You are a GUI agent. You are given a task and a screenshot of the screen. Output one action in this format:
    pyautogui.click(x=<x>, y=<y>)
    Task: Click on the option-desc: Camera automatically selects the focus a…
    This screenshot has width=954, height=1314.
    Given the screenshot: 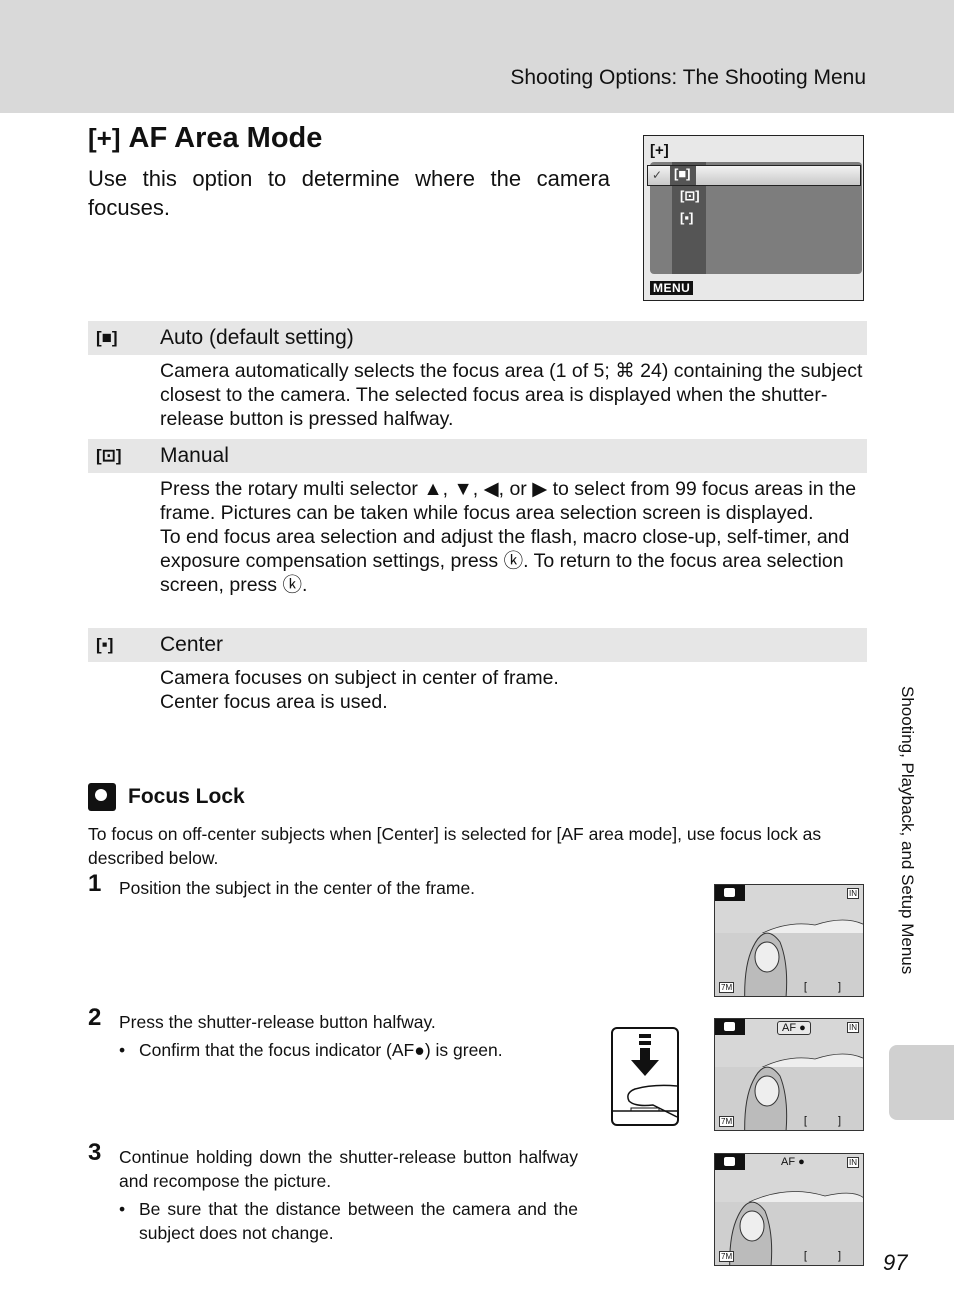 What is the action you would take?
    pyautogui.click(x=511, y=395)
    